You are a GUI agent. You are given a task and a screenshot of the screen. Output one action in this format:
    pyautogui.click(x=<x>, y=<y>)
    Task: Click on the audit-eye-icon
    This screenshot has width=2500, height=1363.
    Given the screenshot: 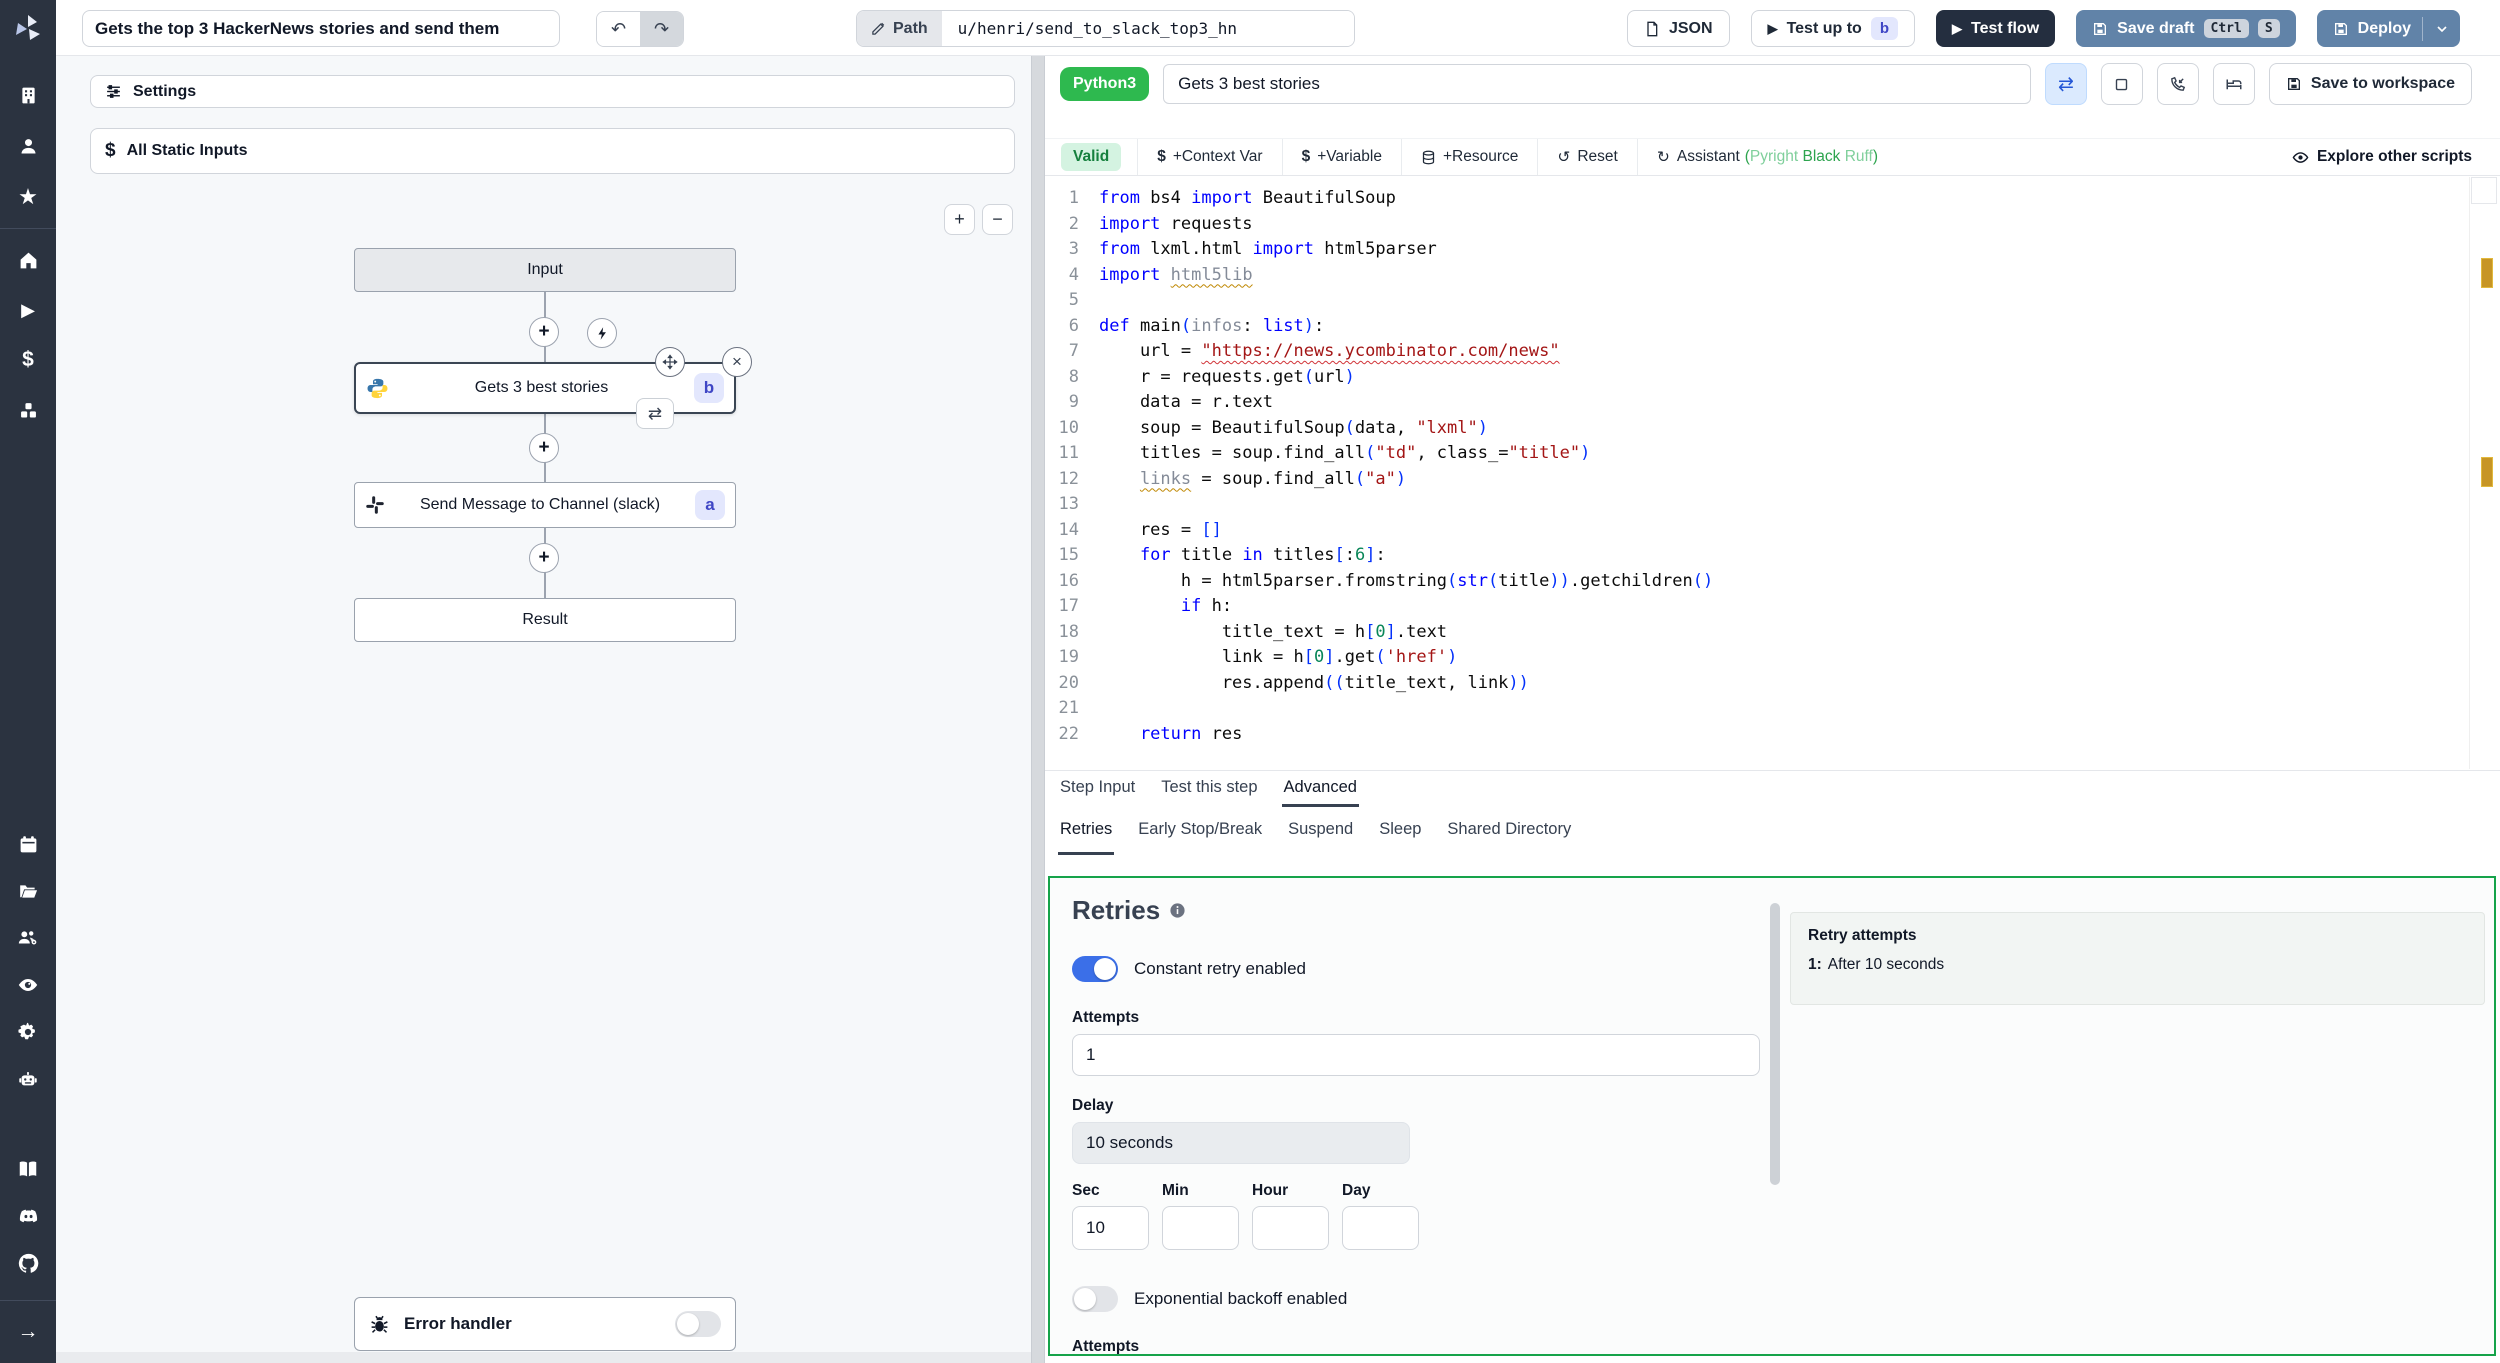 What is the action you would take?
    pyautogui.click(x=28, y=985)
    